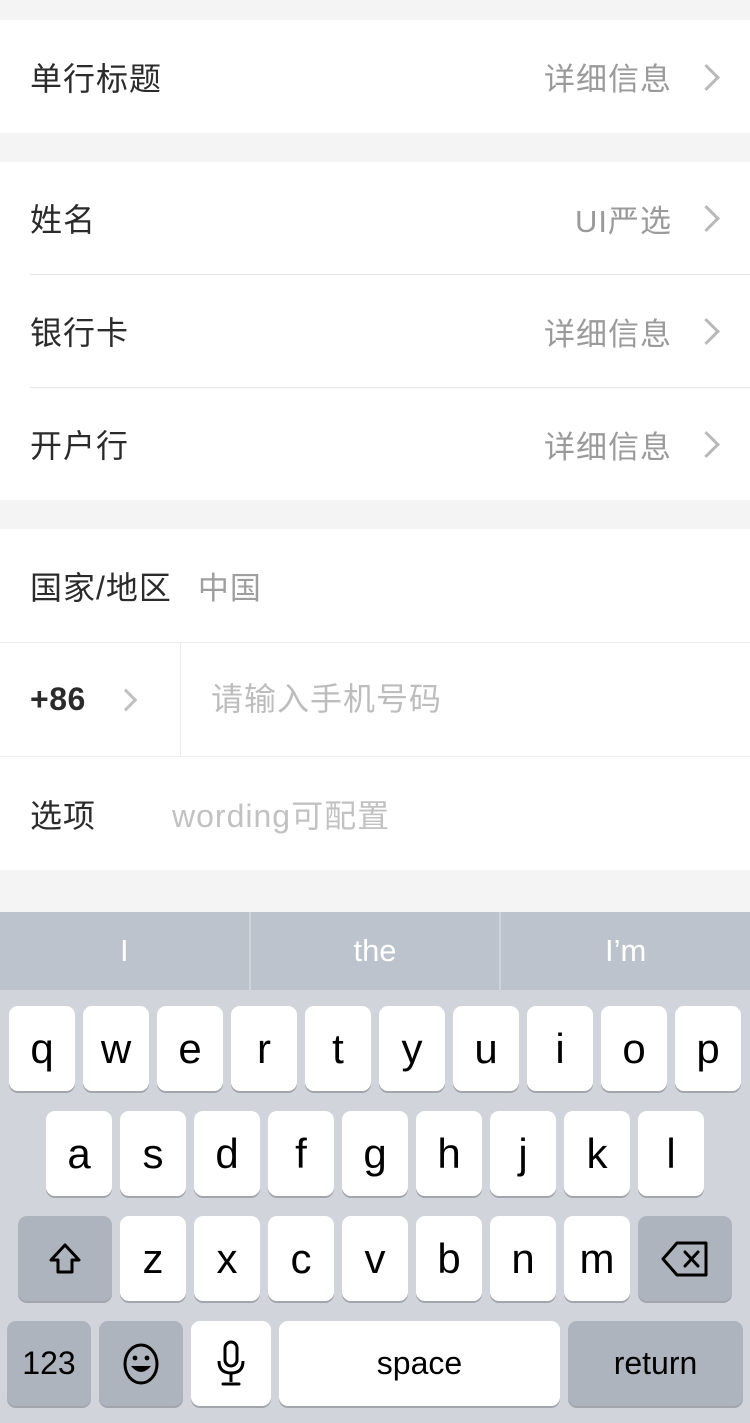 This screenshot has width=750, height=1423. I want to click on key-y: y, so click(412, 1048).